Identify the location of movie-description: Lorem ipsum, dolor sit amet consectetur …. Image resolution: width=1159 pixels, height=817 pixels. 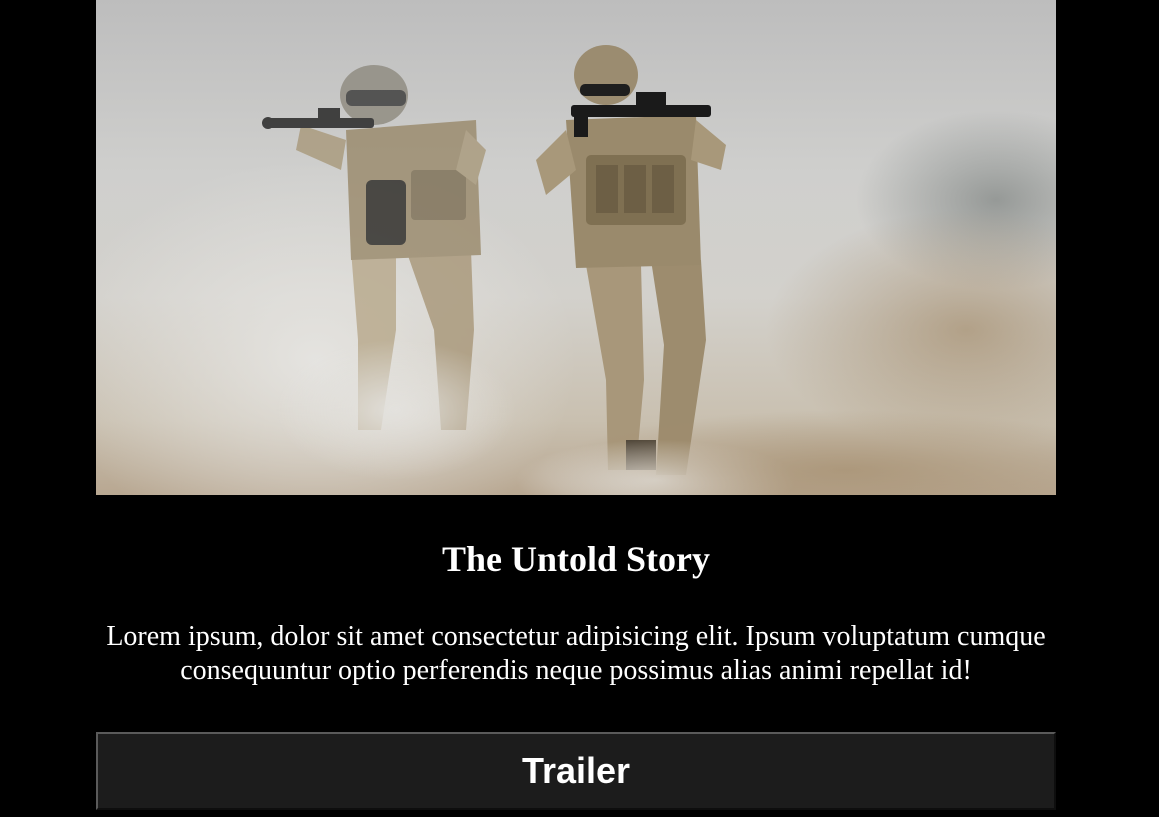
(576, 653).